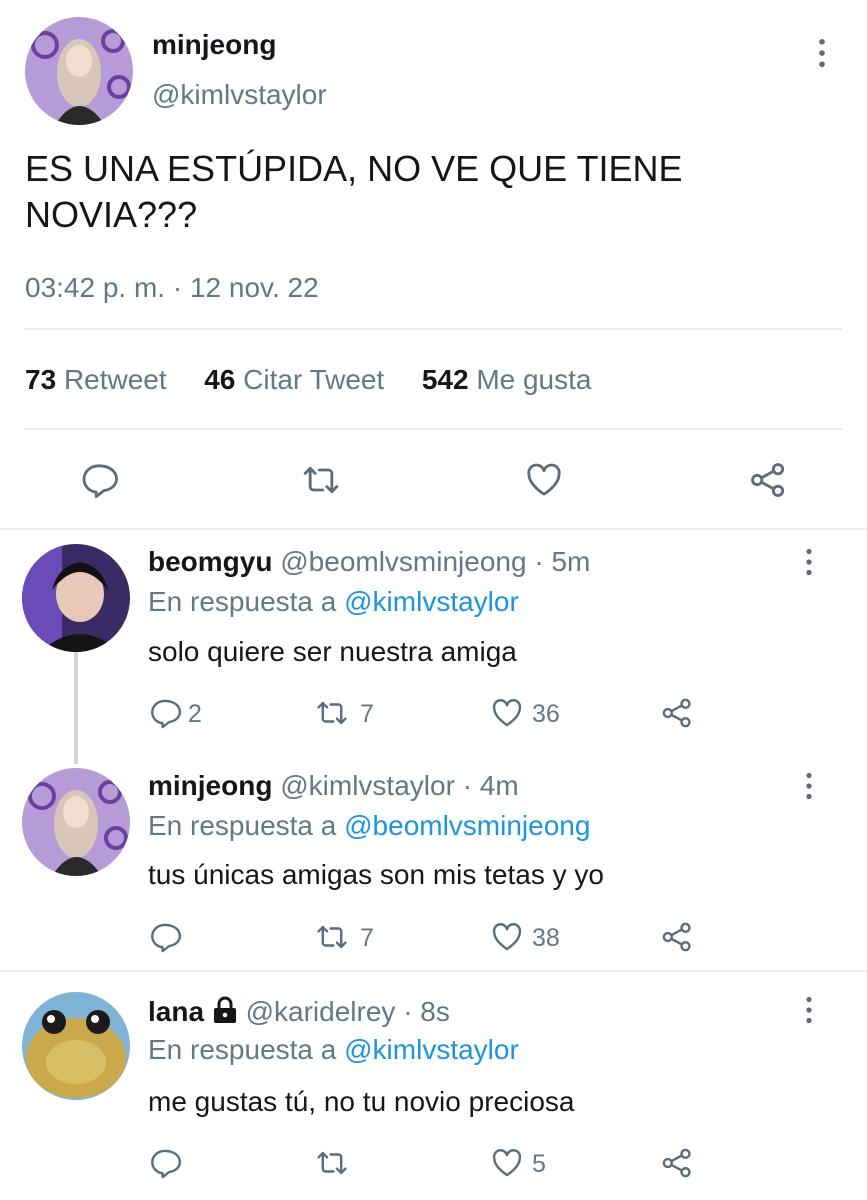 The width and height of the screenshot is (867, 1200). I want to click on retweets-stat: 73 Retweet, so click(99, 379).